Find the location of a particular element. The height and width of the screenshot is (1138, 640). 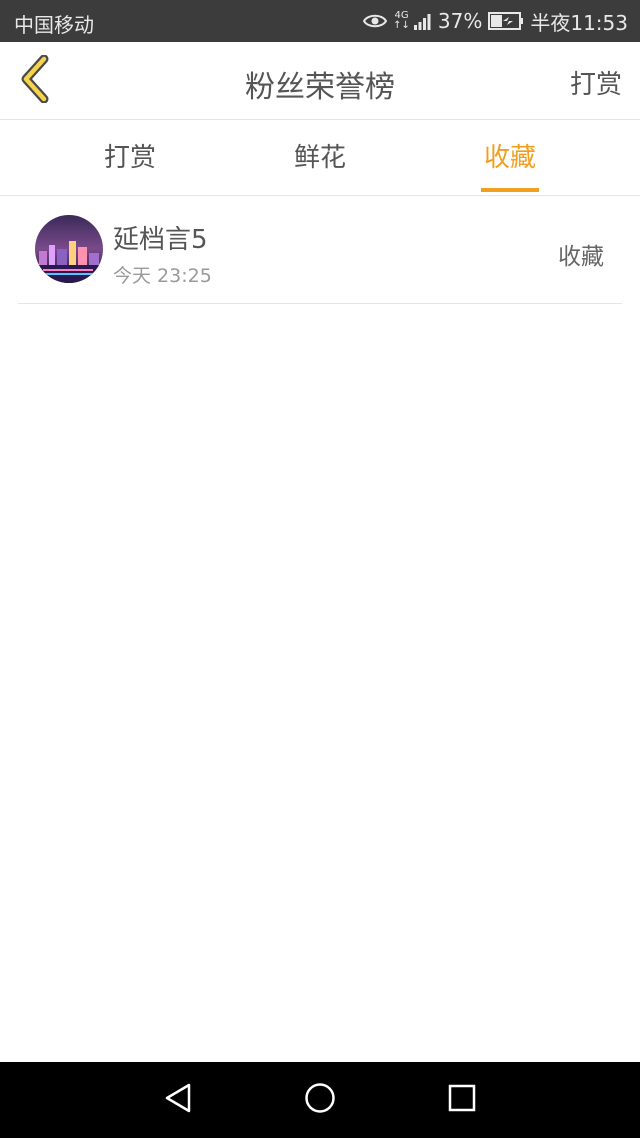

tab-bar: 打赏 鲜花 收藏 is located at coordinates (320, 158).